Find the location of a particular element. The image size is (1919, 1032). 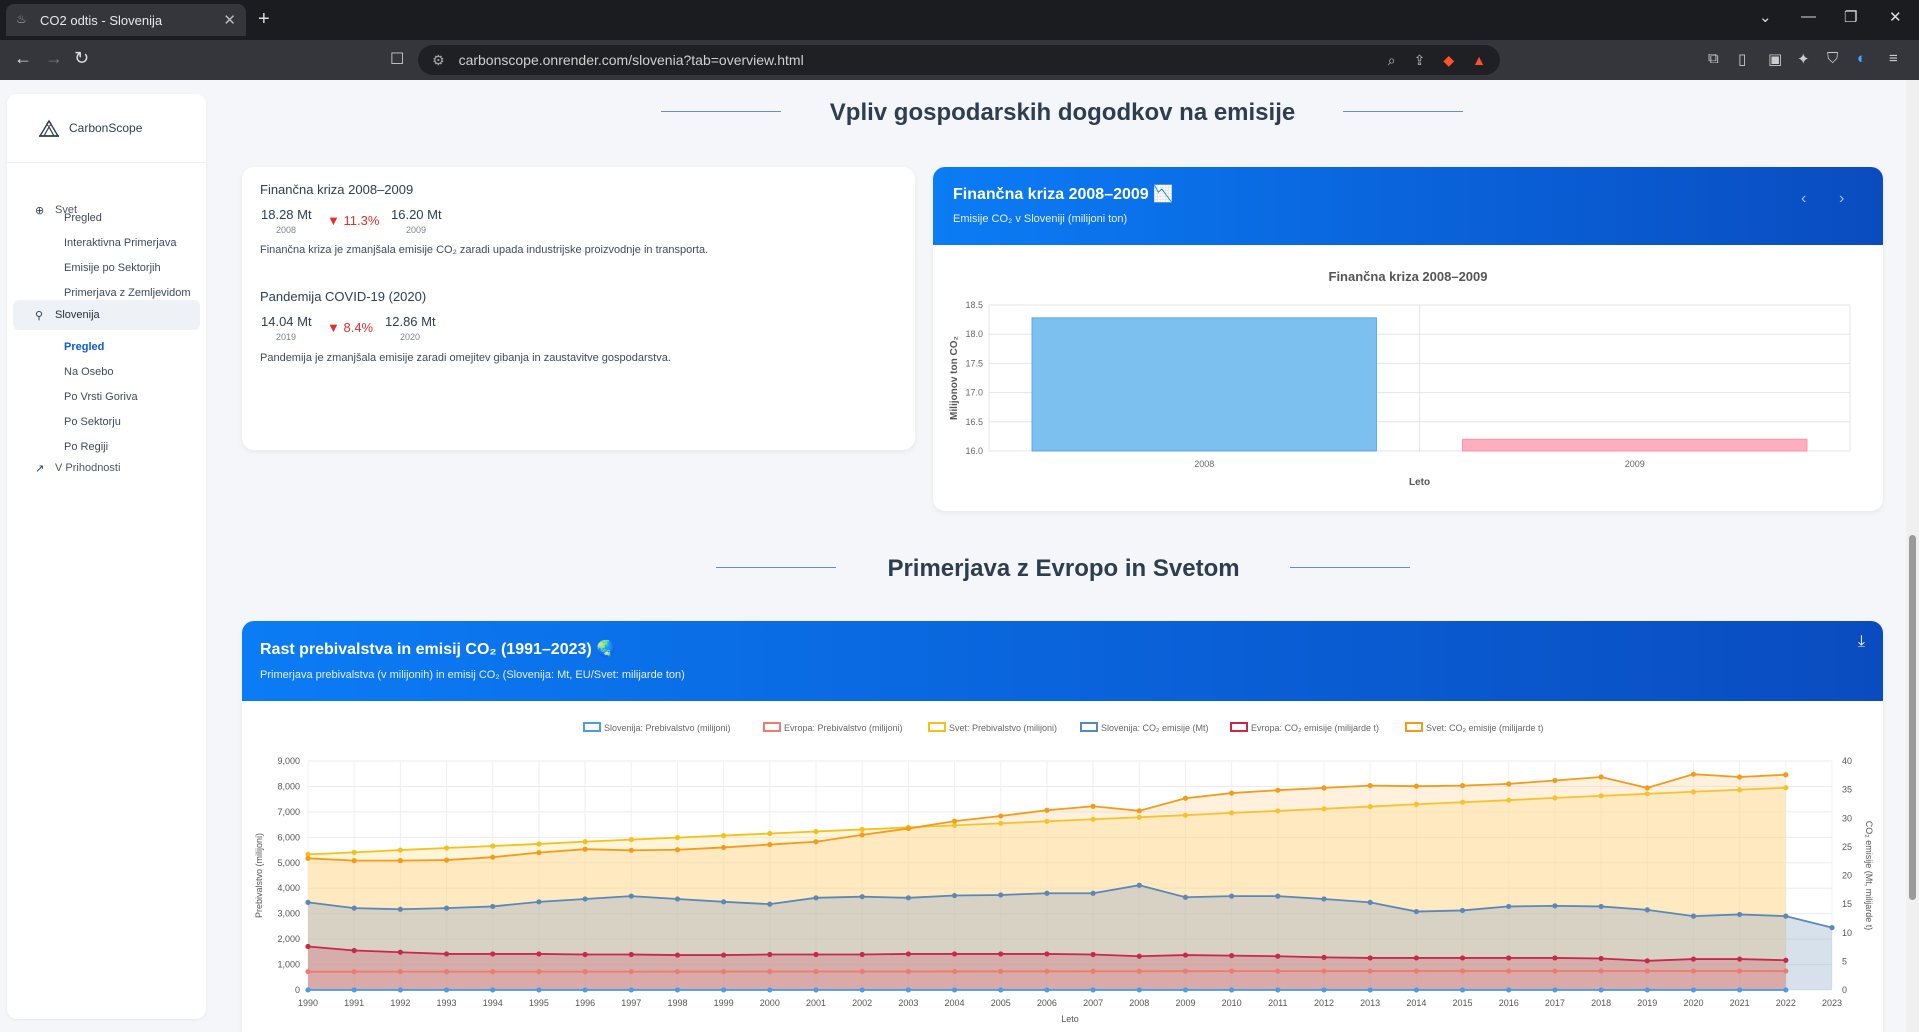

x-tick-label: 2009 is located at coordinates (1185, 1003).